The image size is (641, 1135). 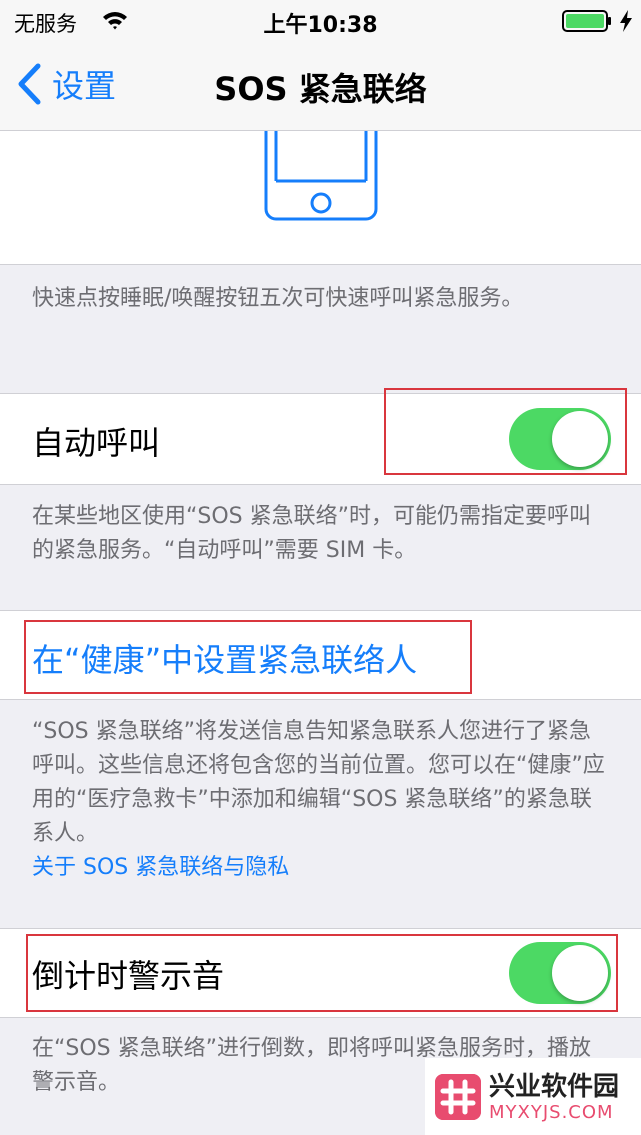 What do you see at coordinates (320, 973) in the screenshot?
I see `countdown-sound-row: 倒计时警示音` at bounding box center [320, 973].